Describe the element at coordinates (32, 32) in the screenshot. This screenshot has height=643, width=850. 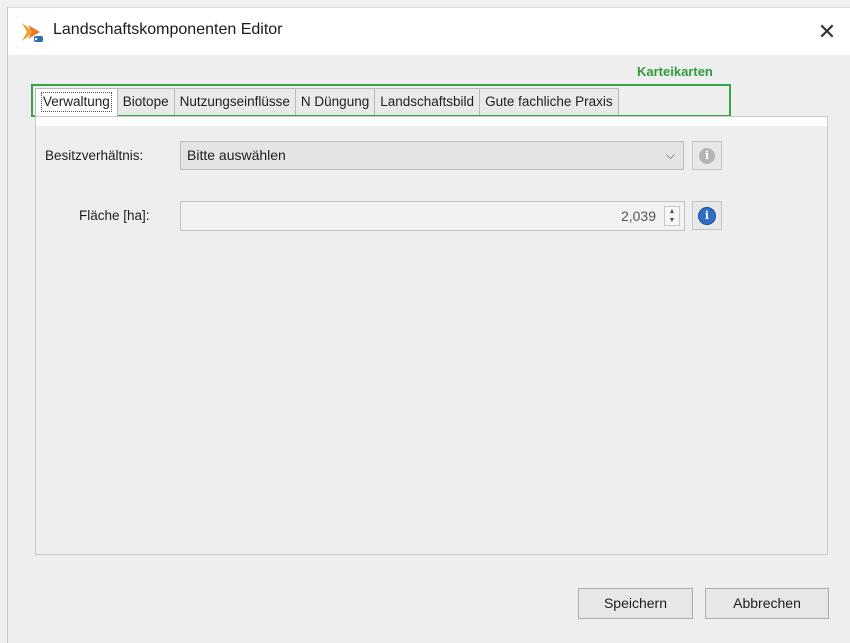
I see `app-logo-icon` at that location.